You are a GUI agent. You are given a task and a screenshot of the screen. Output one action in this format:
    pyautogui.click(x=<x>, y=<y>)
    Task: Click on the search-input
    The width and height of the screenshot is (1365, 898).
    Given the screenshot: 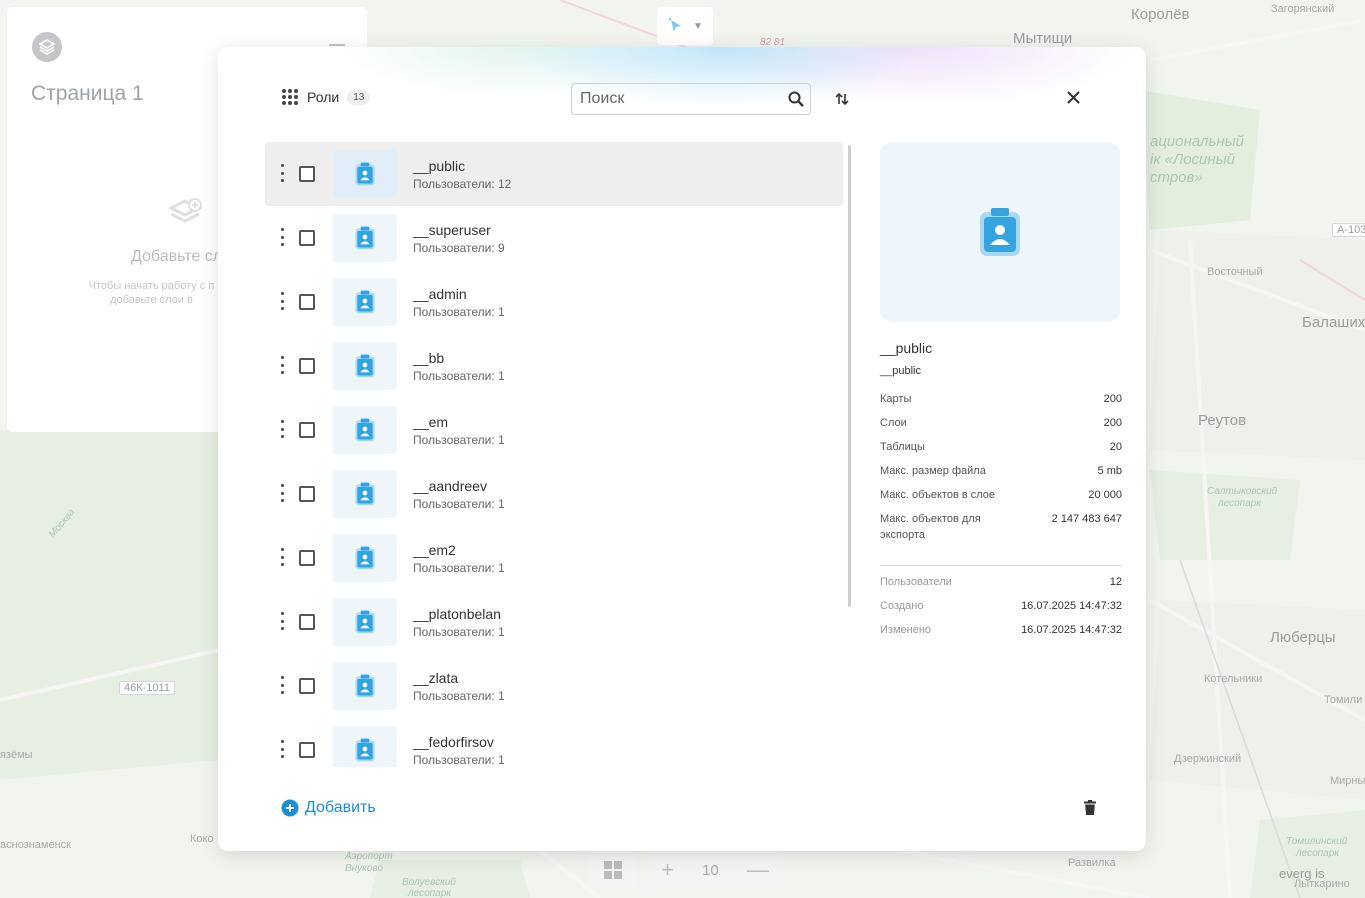 What is the action you would take?
    pyautogui.click(x=684, y=99)
    